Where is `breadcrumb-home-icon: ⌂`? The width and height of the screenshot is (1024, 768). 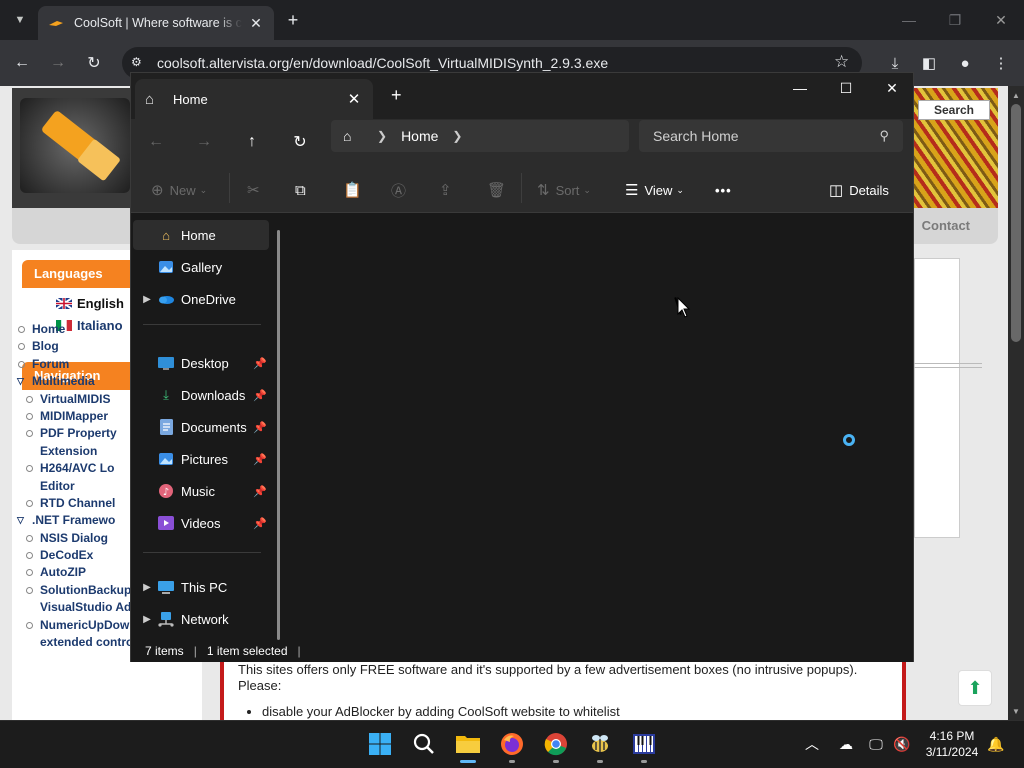 breadcrumb-home-icon: ⌂ is located at coordinates (353, 136).